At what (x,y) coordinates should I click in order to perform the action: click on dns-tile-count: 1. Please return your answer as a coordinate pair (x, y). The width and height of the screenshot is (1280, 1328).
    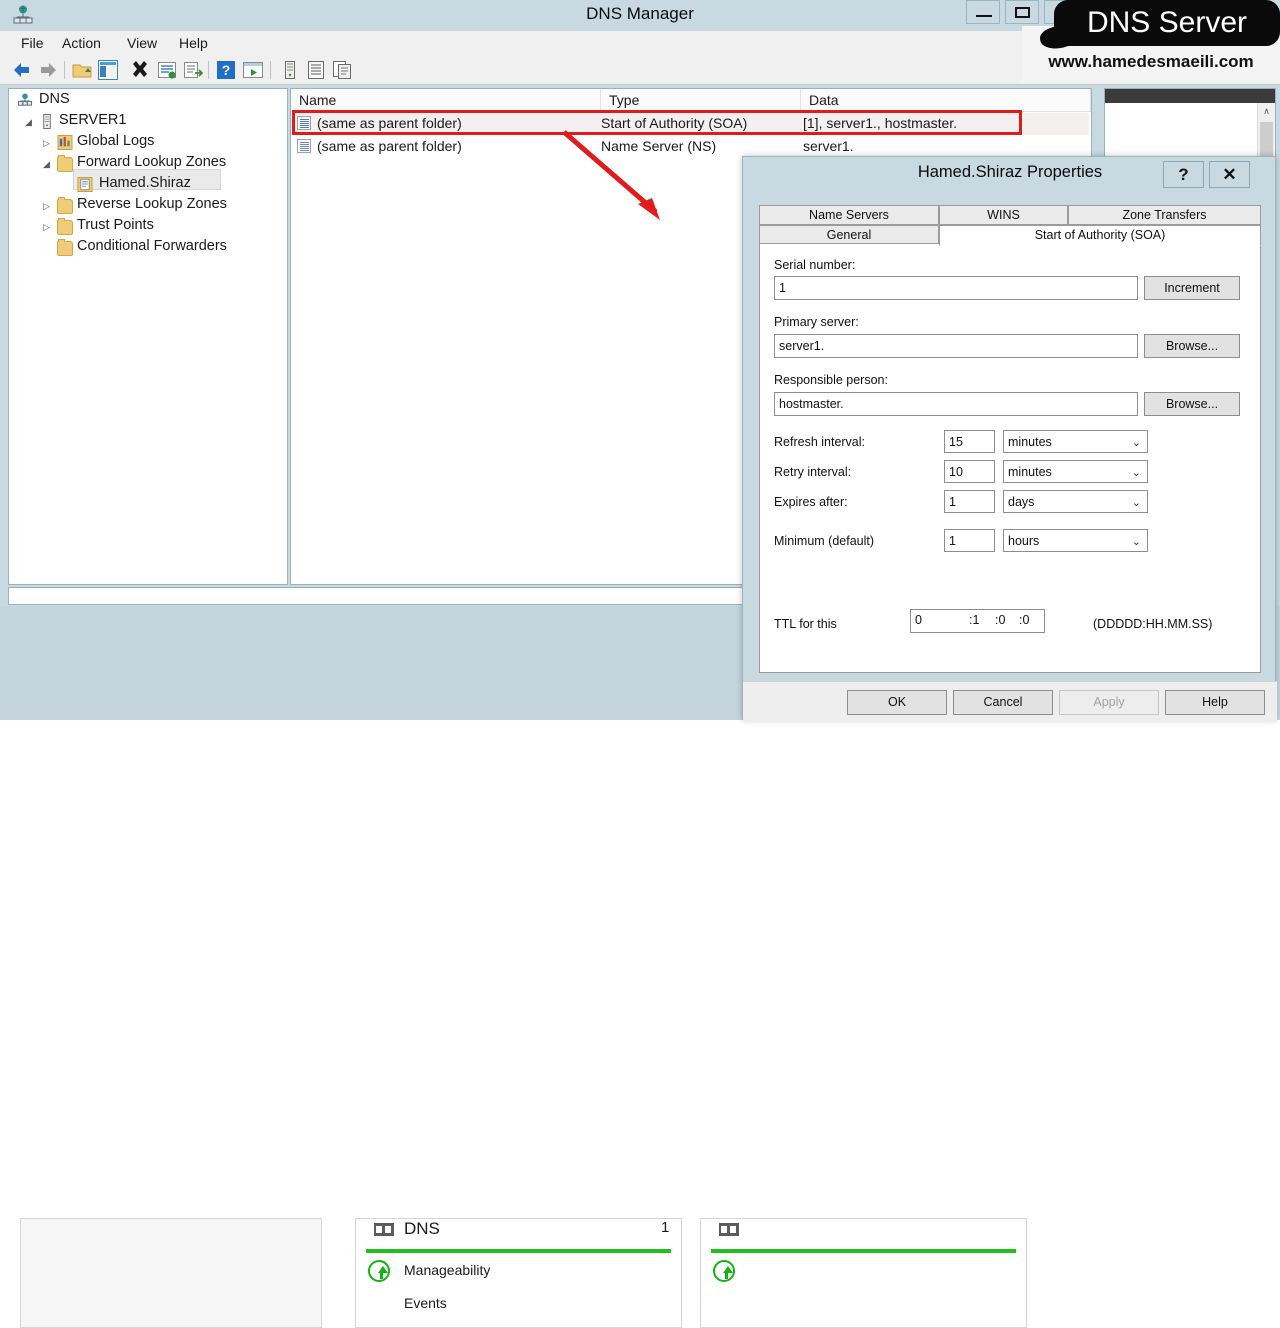
    Looking at the image, I should click on (665, 1227).